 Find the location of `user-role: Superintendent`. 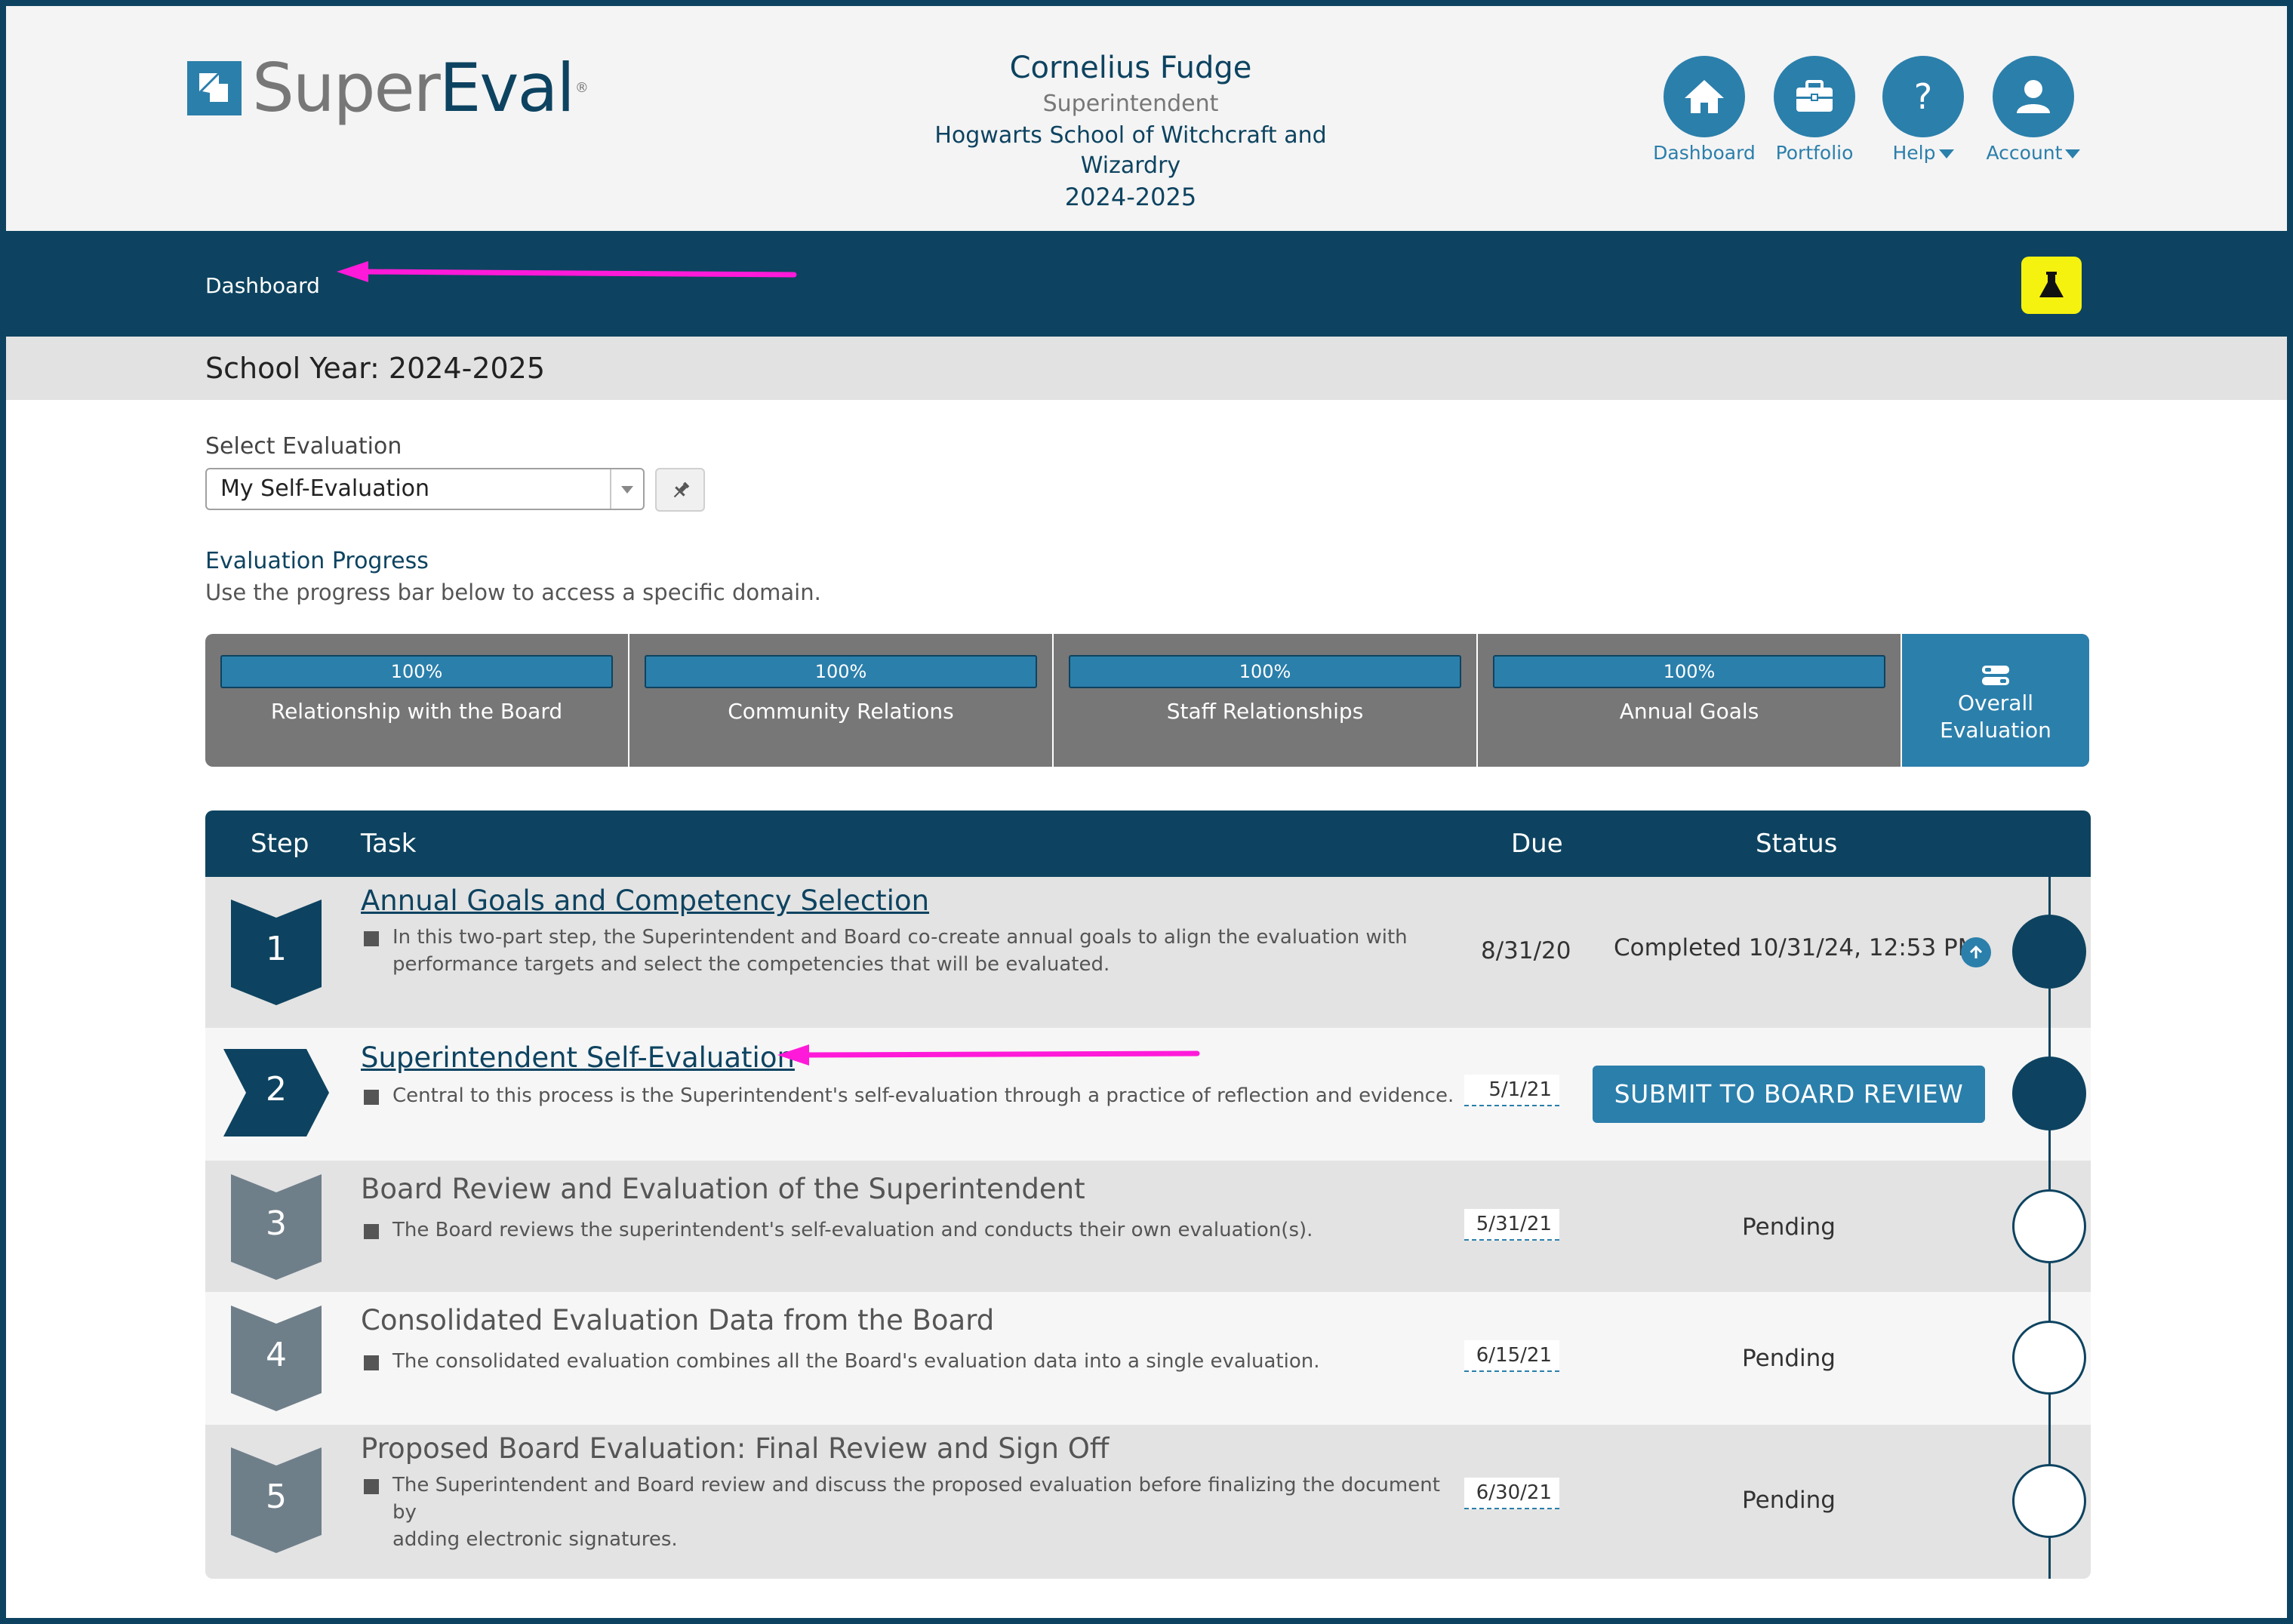

user-role: Superintendent is located at coordinates (1131, 104).